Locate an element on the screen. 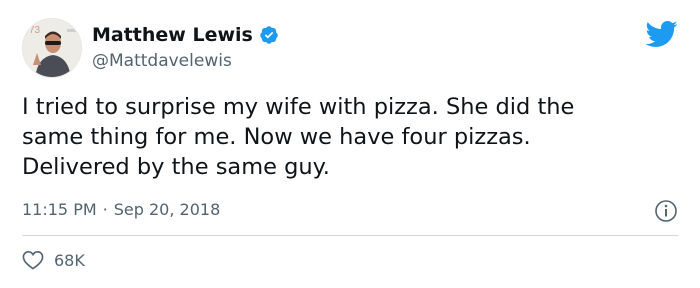  avatar: 73 is located at coordinates (52, 48).